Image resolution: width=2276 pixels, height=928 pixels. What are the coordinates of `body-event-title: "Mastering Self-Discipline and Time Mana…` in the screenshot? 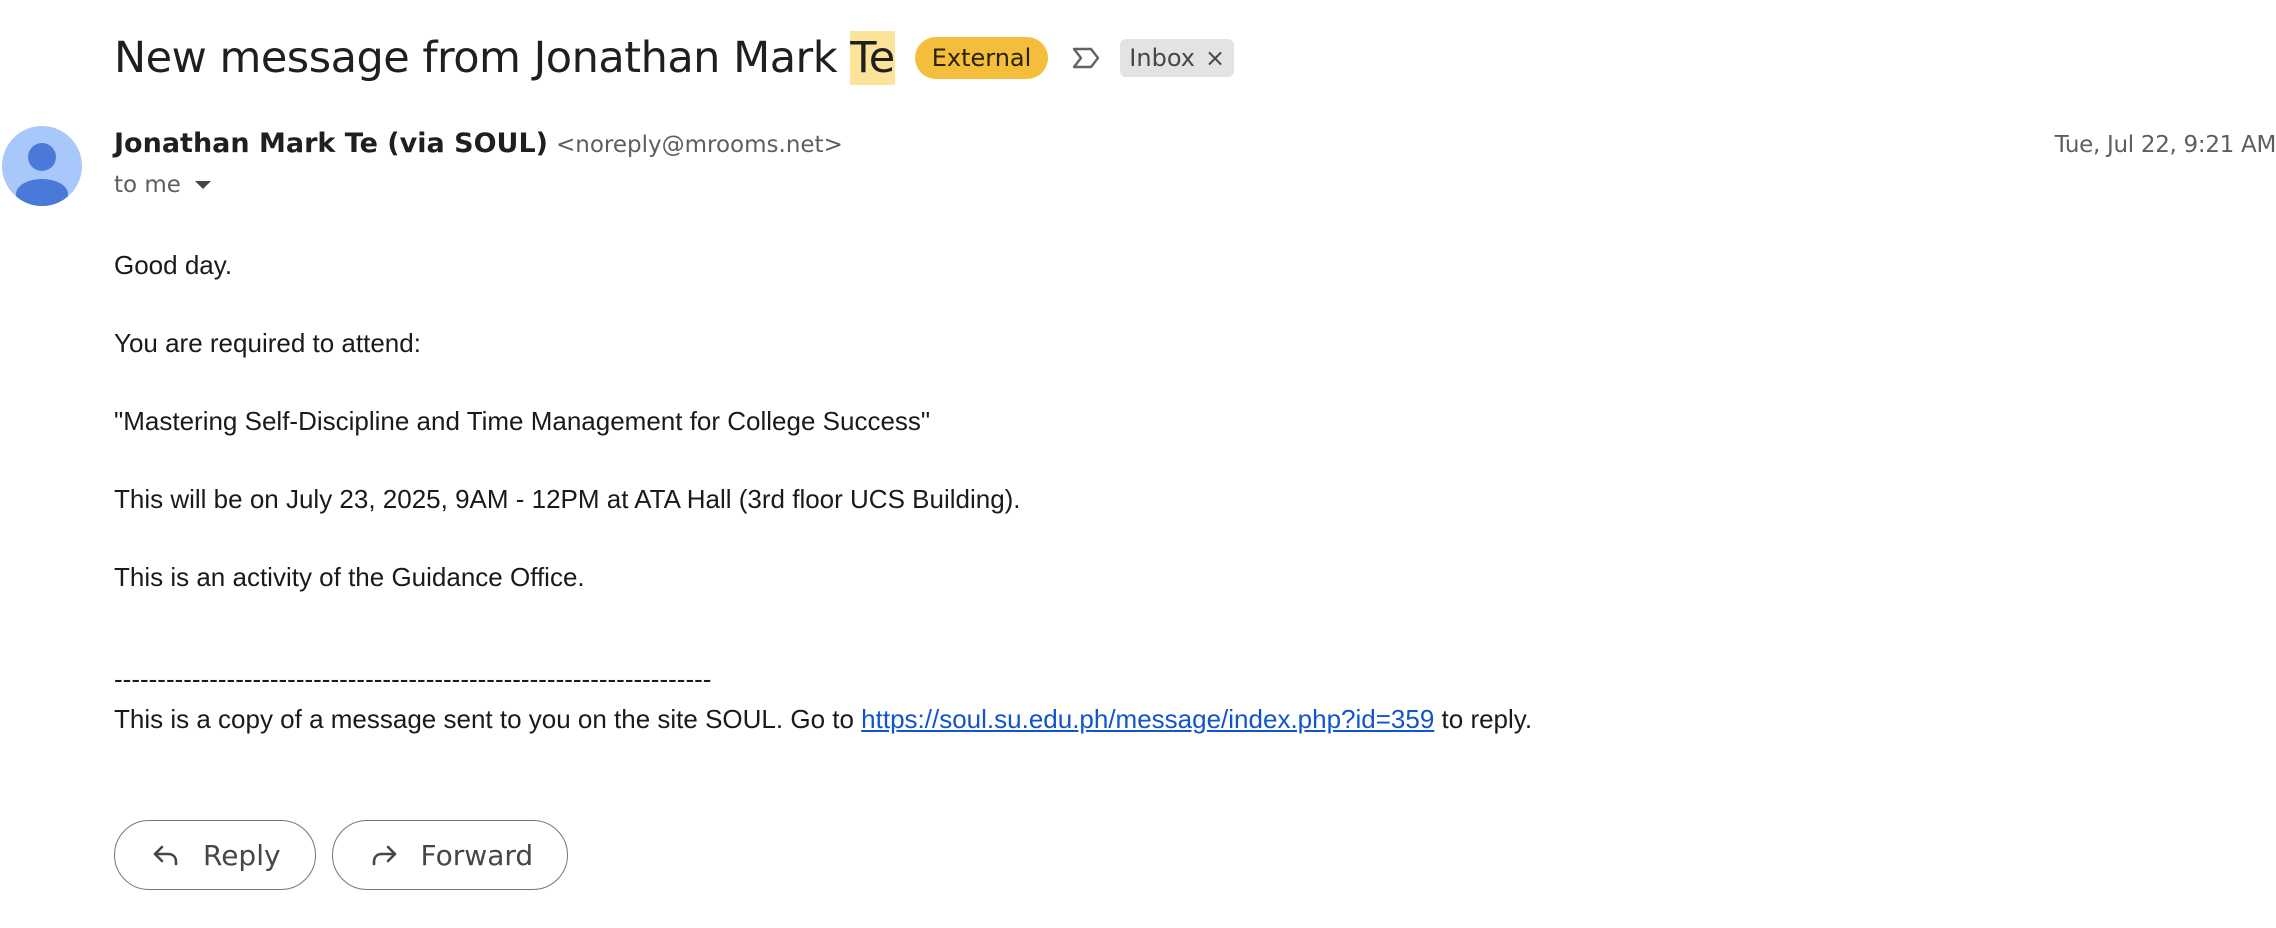 It's located at (522, 421).